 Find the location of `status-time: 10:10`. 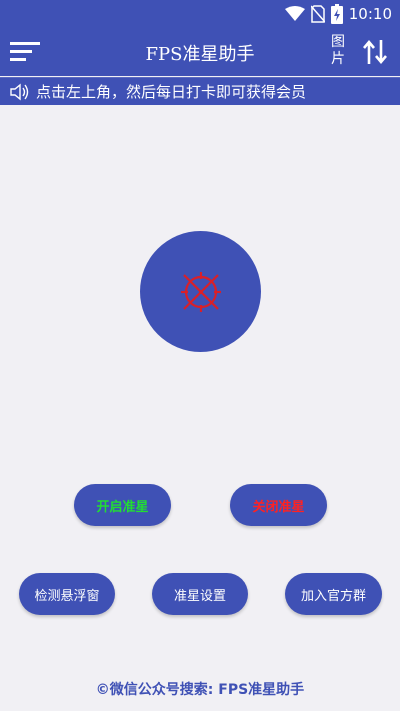

status-time: 10:10 is located at coordinates (370, 14).